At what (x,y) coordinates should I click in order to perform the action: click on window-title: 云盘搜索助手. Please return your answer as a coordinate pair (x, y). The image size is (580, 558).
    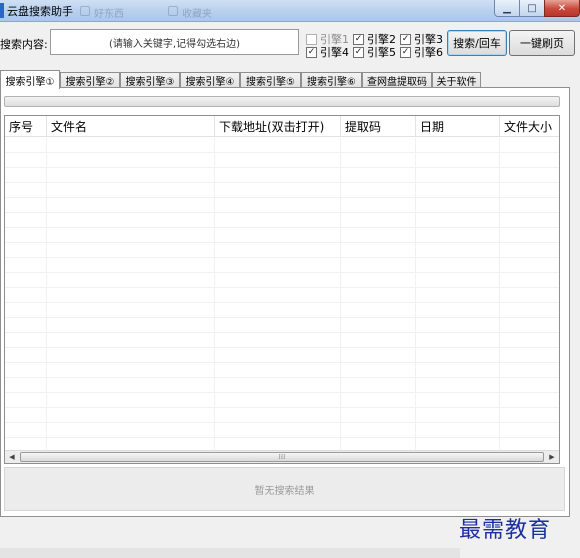
    Looking at the image, I should click on (40, 11).